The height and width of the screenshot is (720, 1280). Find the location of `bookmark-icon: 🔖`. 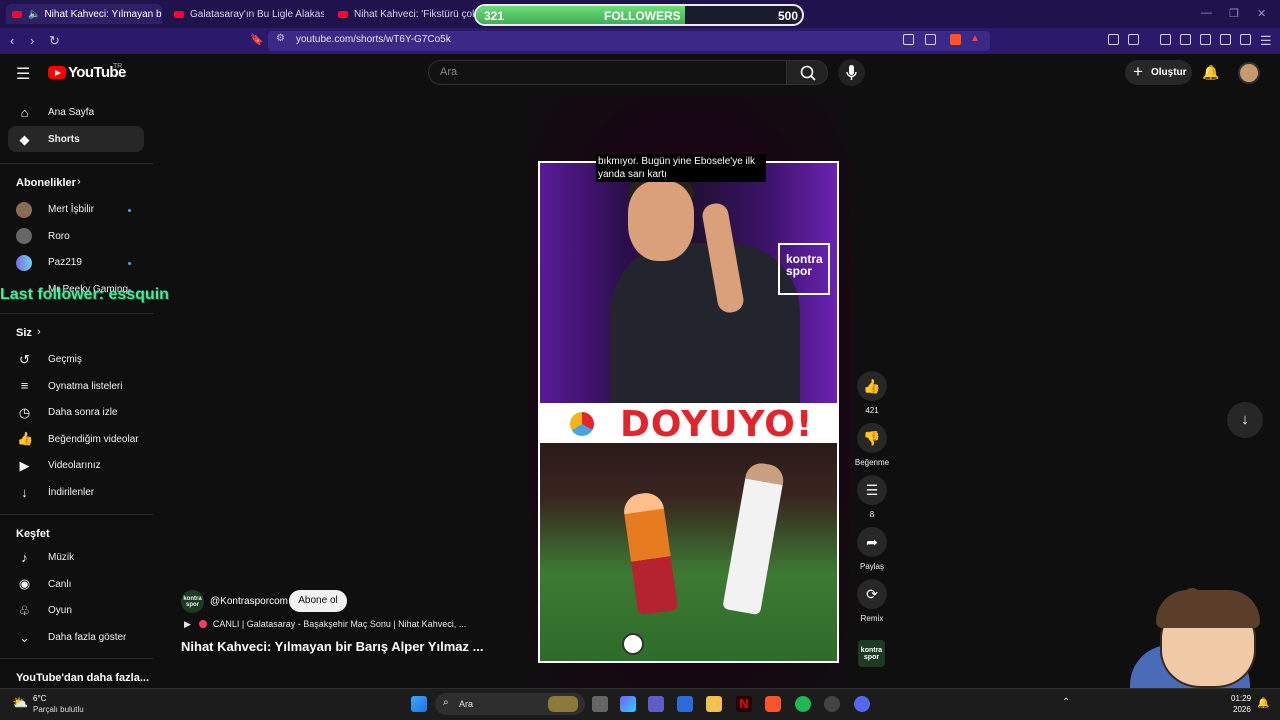

bookmark-icon: 🔖 is located at coordinates (257, 39).